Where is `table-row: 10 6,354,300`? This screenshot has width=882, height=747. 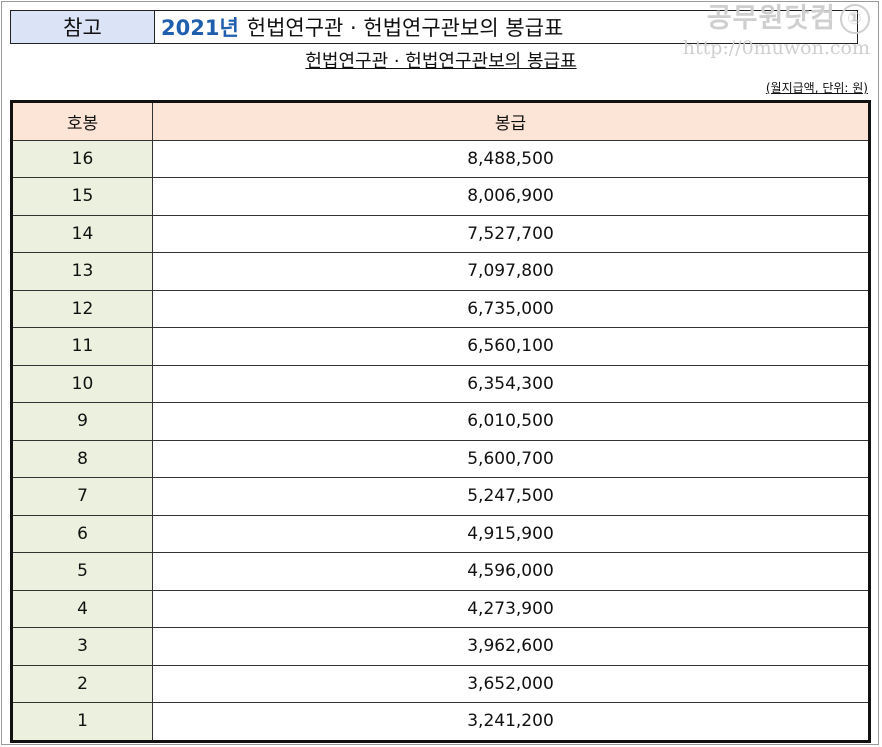 table-row: 10 6,354,300 is located at coordinates (440, 383).